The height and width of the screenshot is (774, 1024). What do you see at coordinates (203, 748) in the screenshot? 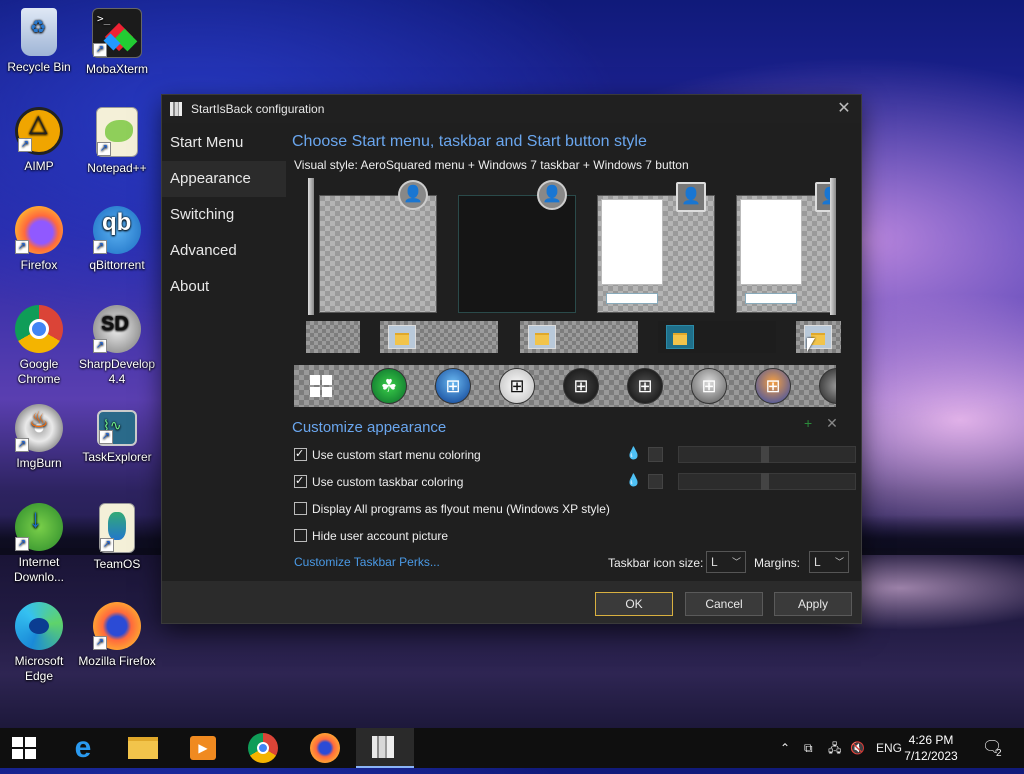
I see `taskbar-app-media-player: ▶` at bounding box center [203, 748].